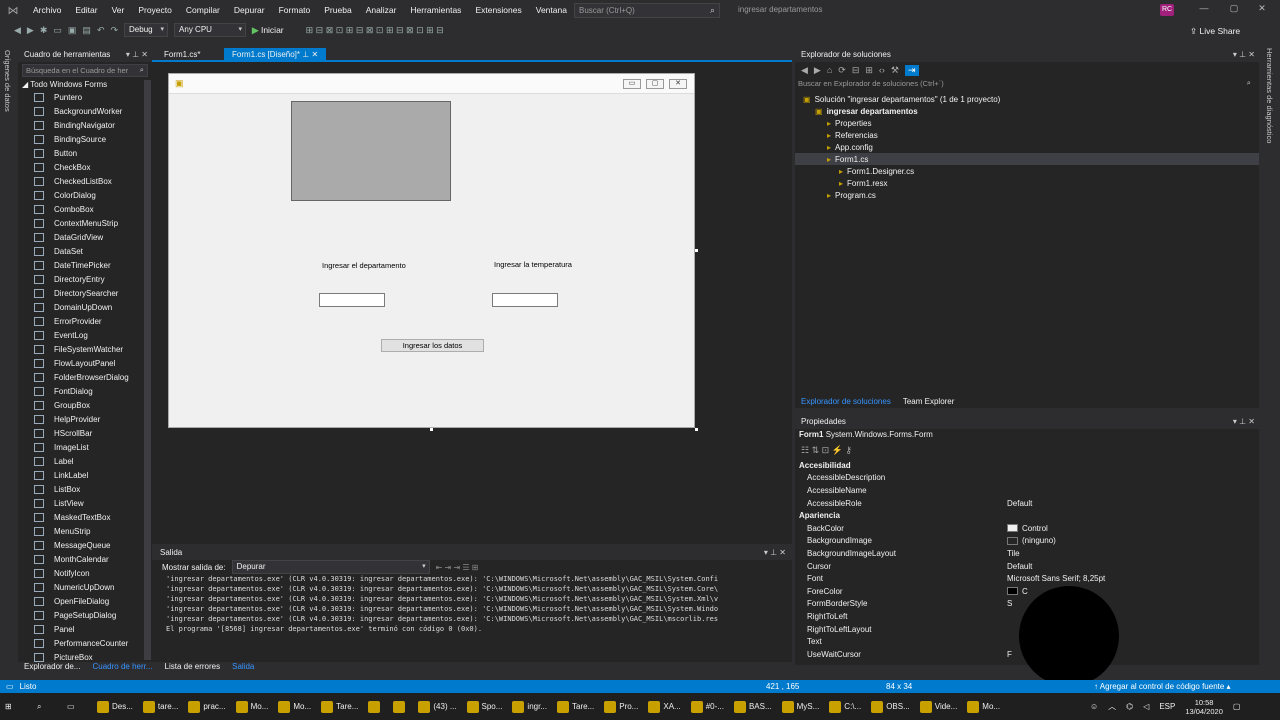 The height and width of the screenshot is (720, 1280). Describe the element at coordinates (1027, 515) in the screenshot. I see `property-row: Apariencia` at that location.